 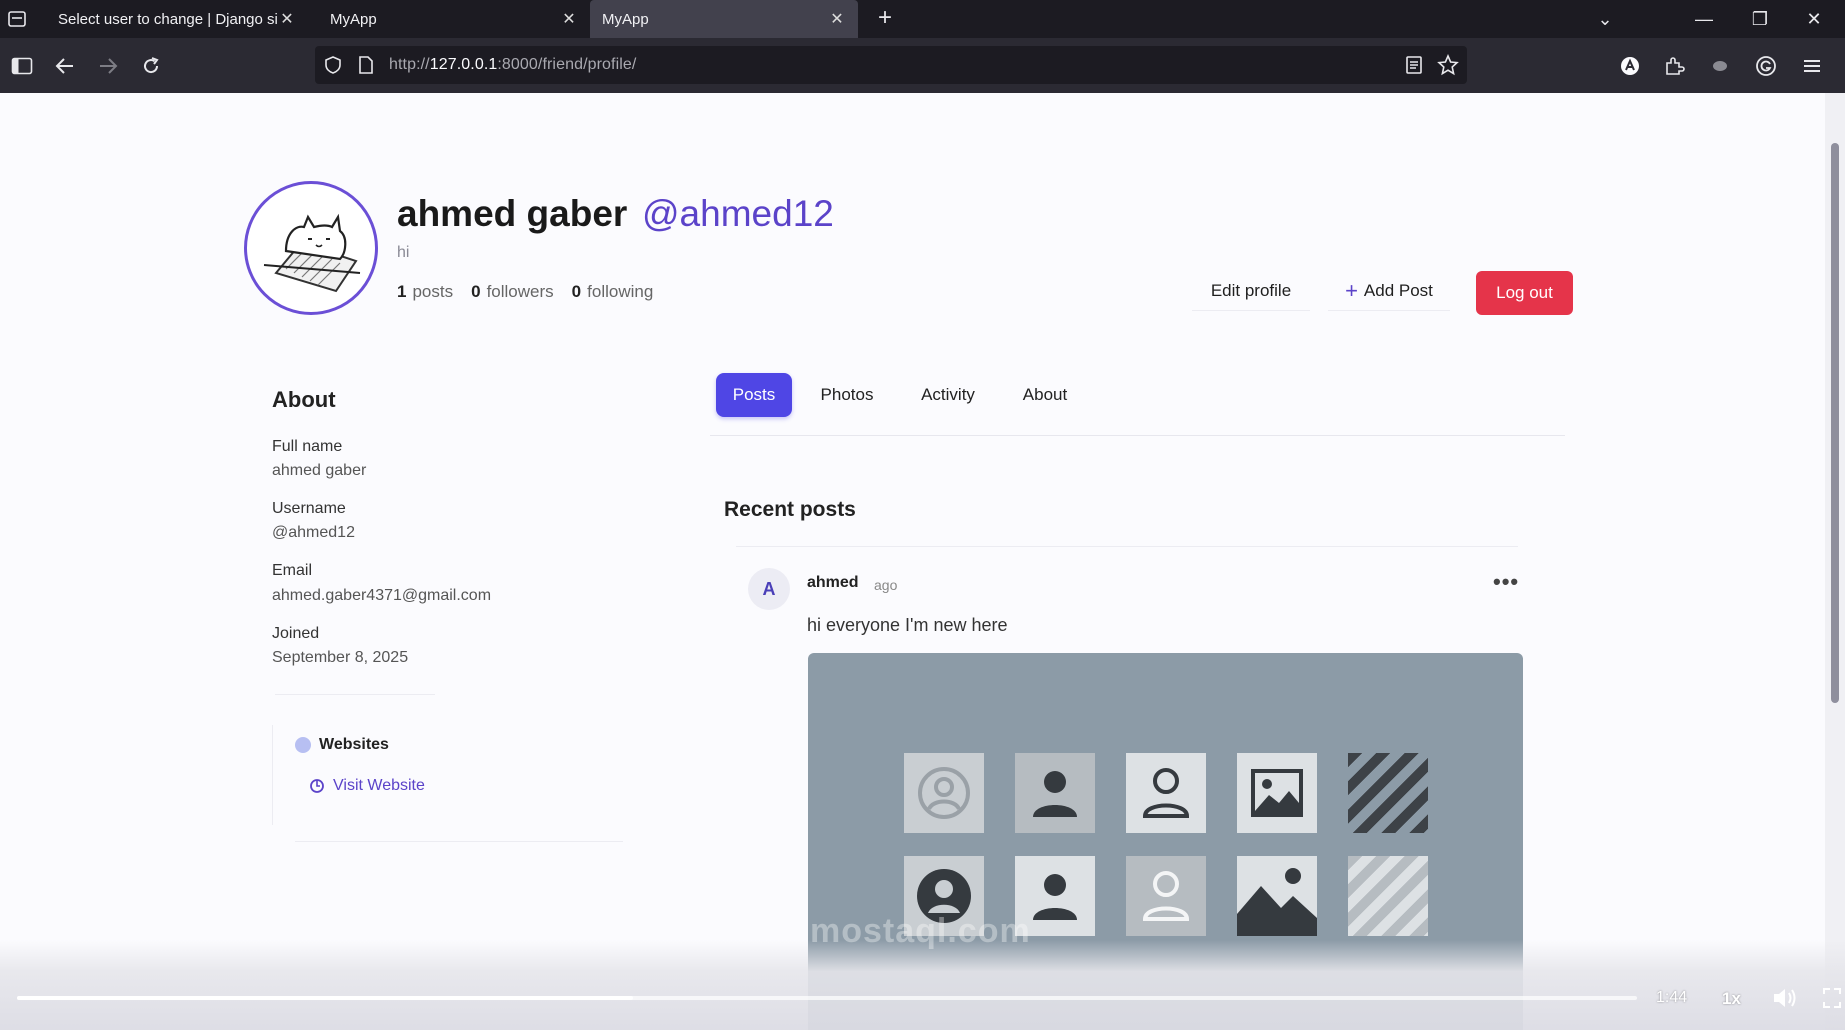 What do you see at coordinates (463, 64) in the screenshot?
I see `url-host: 127.0.0.1` at bounding box center [463, 64].